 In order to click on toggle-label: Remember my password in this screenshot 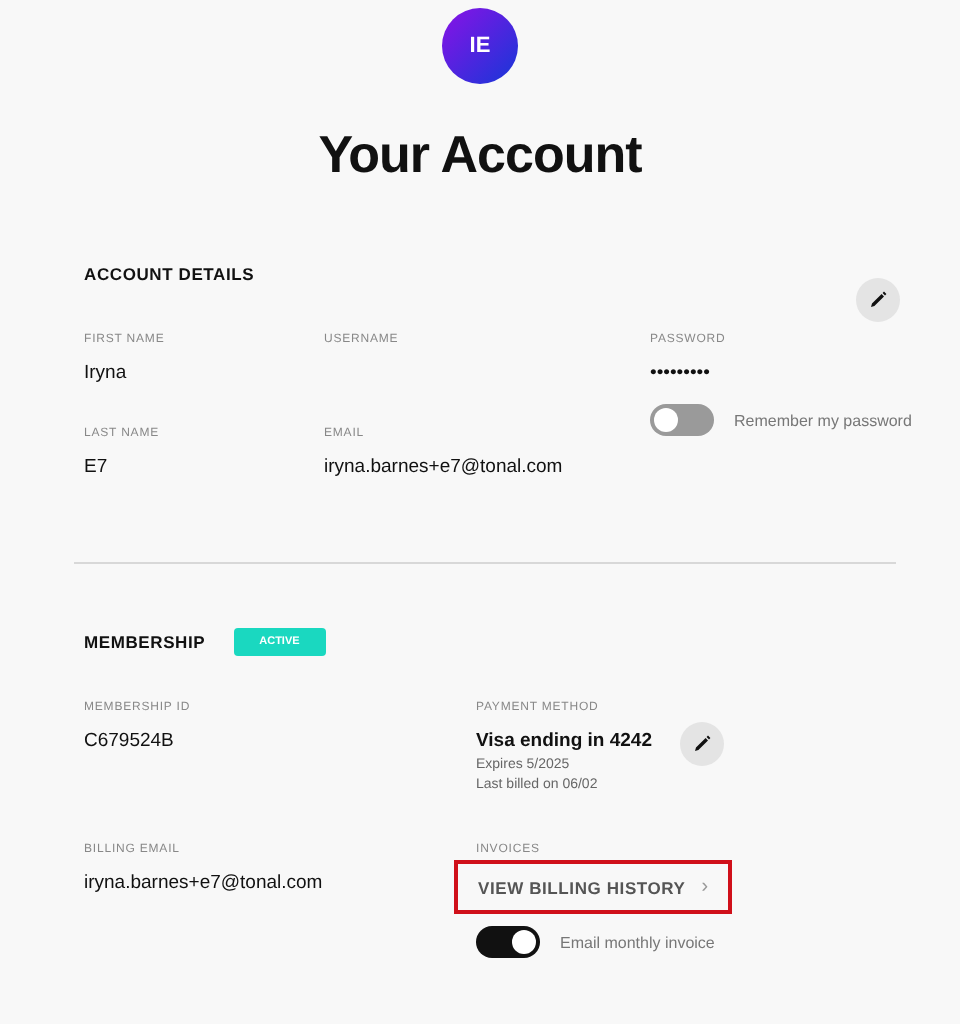, I will do `click(823, 420)`.